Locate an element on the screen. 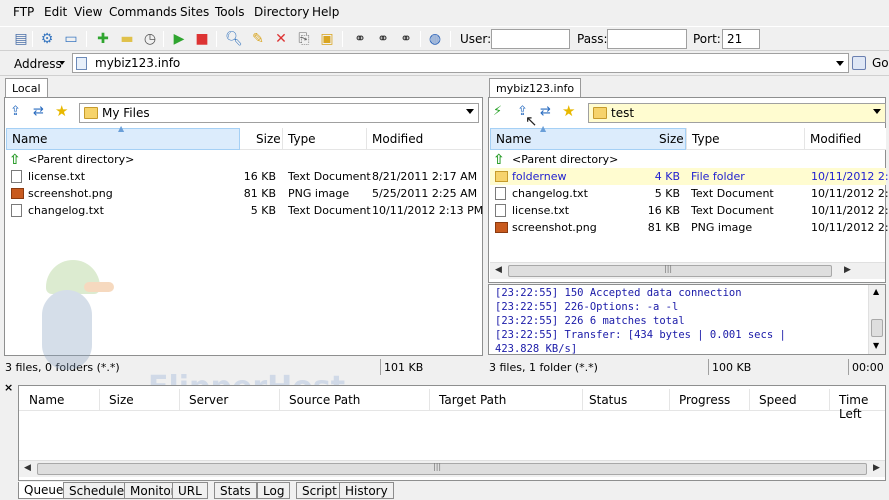 This screenshot has width=889, height=500. scroll-up-icon: ▲ is located at coordinates (876, 291).